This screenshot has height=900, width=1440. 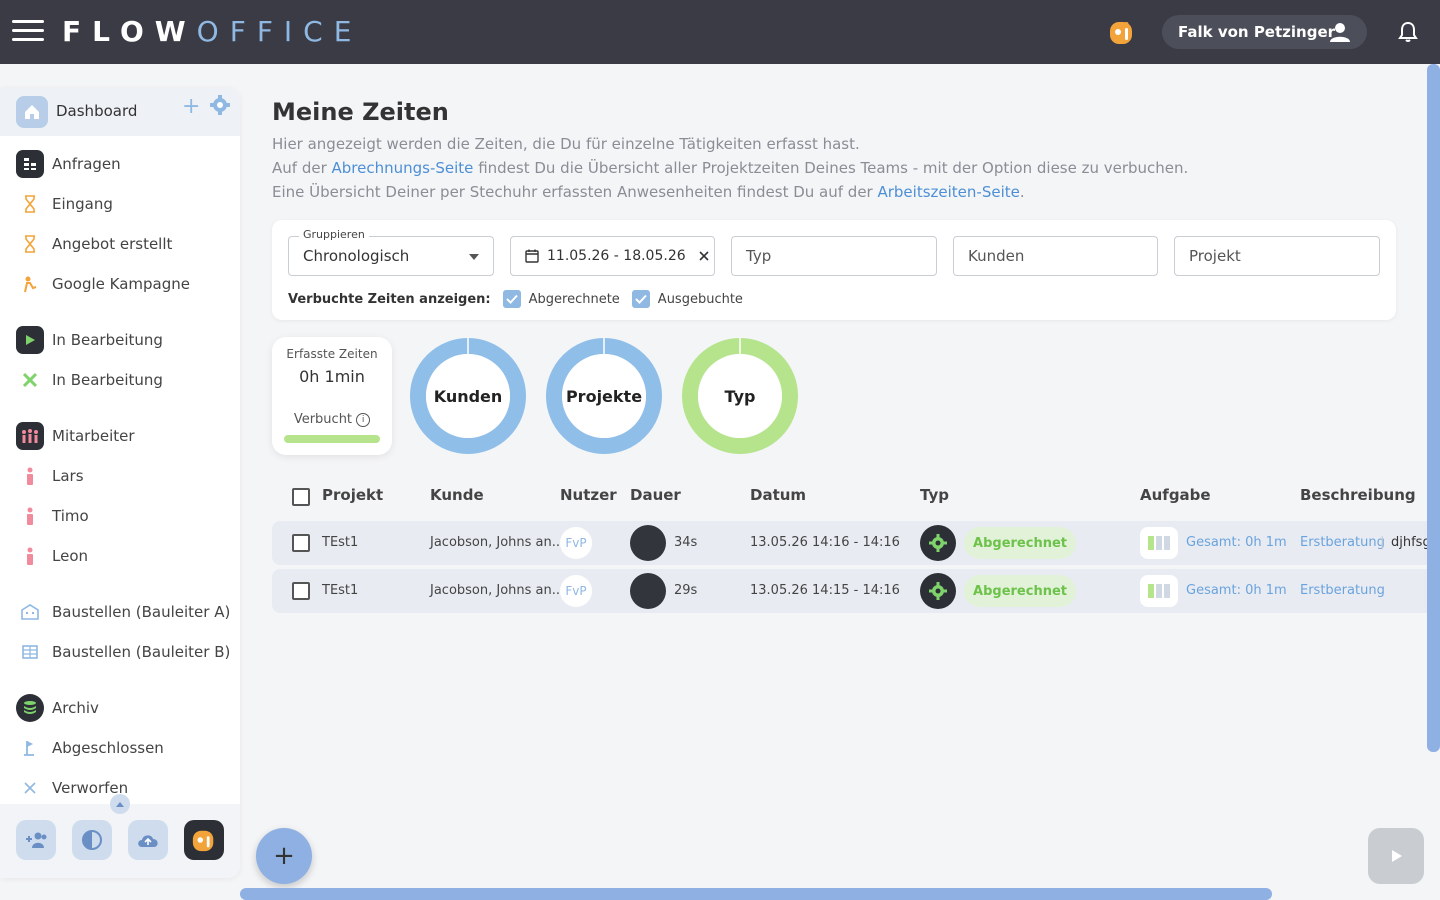 What do you see at coordinates (588, 495) in the screenshot?
I see `col-nutzer: Nutzer` at bounding box center [588, 495].